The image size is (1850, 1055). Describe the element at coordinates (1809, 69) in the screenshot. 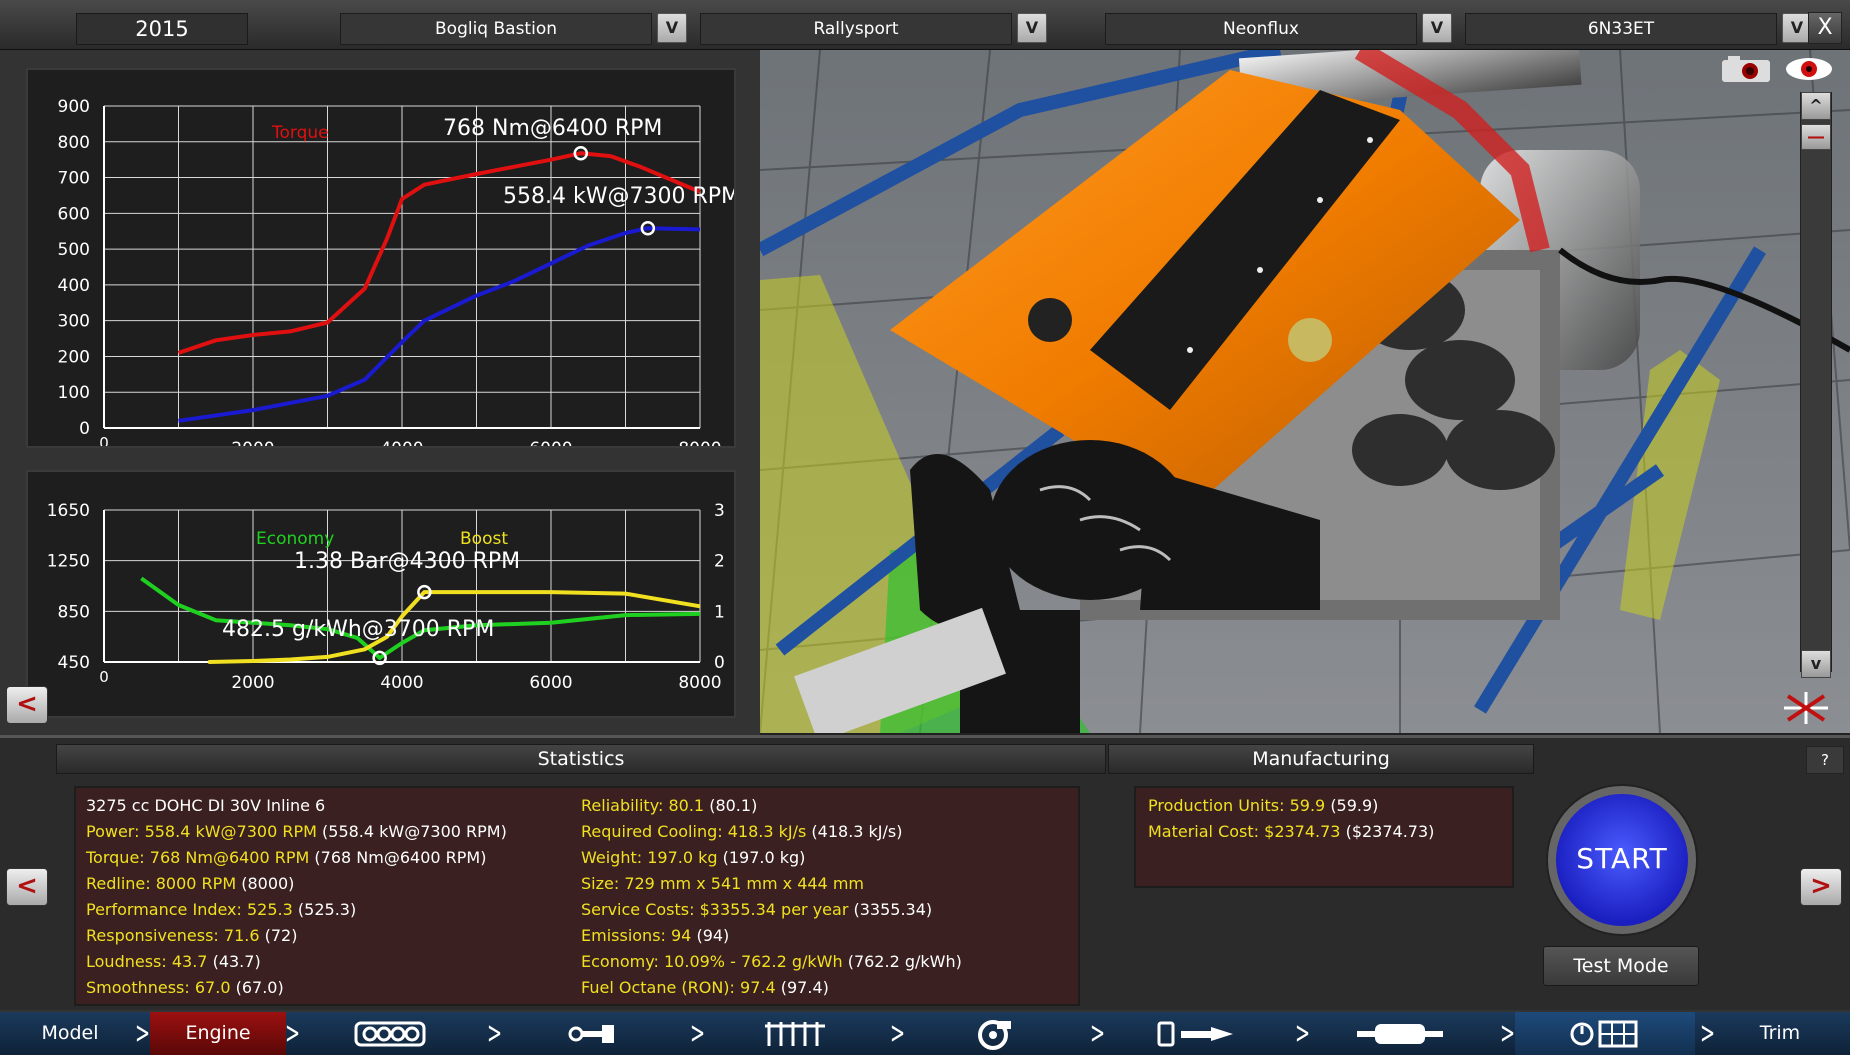

I see `eye-icon` at that location.